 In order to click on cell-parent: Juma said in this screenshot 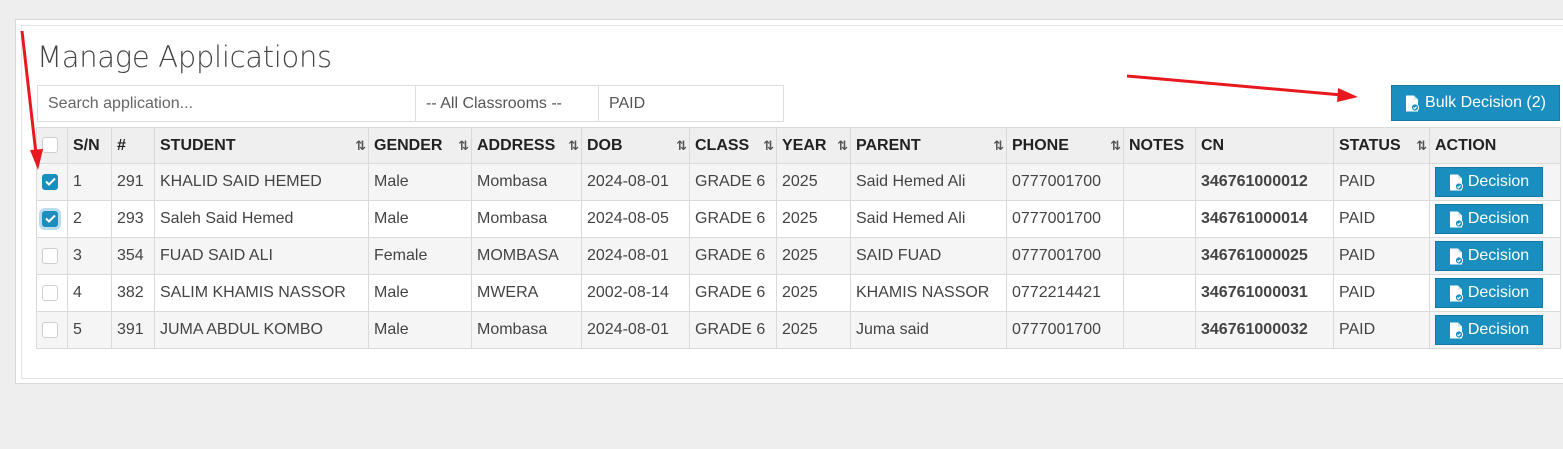, I will do `click(928, 330)`.